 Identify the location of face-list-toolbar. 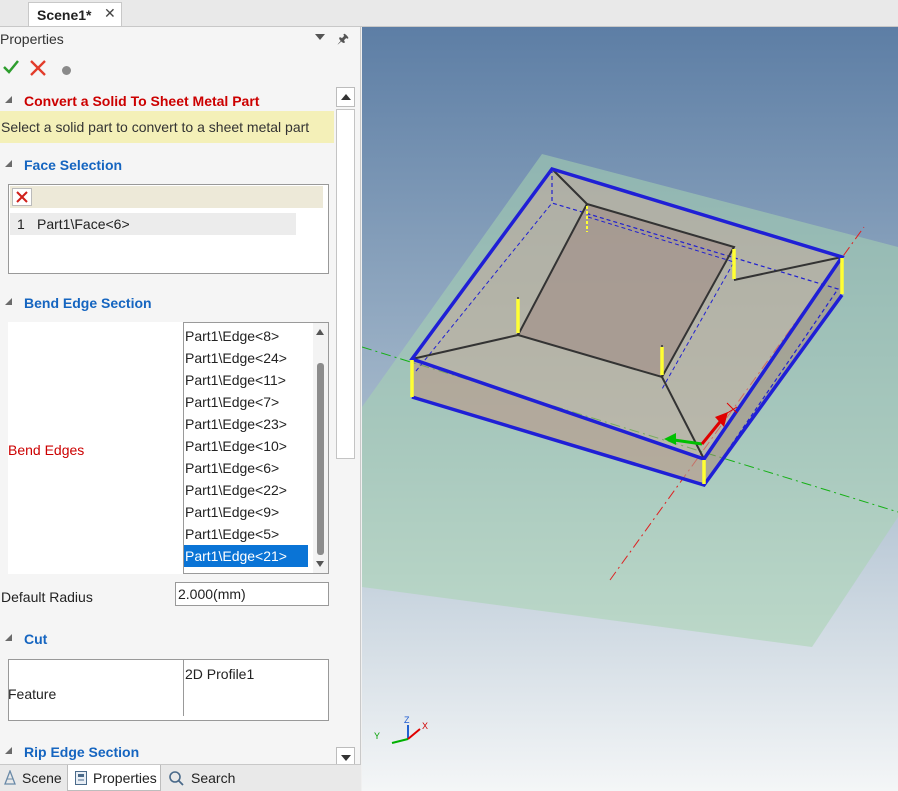
(166, 197).